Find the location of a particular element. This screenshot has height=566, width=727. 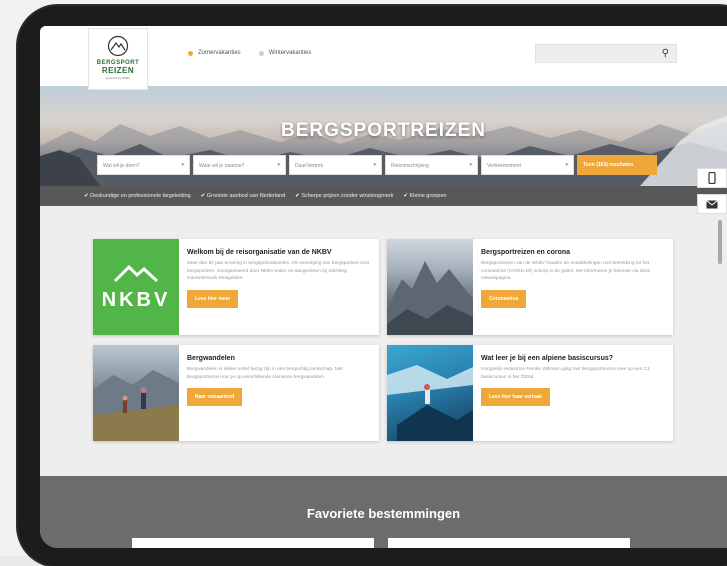

card-title: Bergwandelen is located at coordinates (211, 358).